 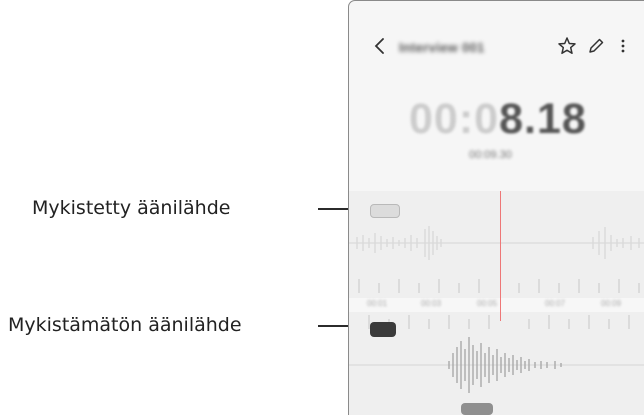 What do you see at coordinates (454, 119) in the screenshot?
I see `timer-dim: 00:0` at bounding box center [454, 119].